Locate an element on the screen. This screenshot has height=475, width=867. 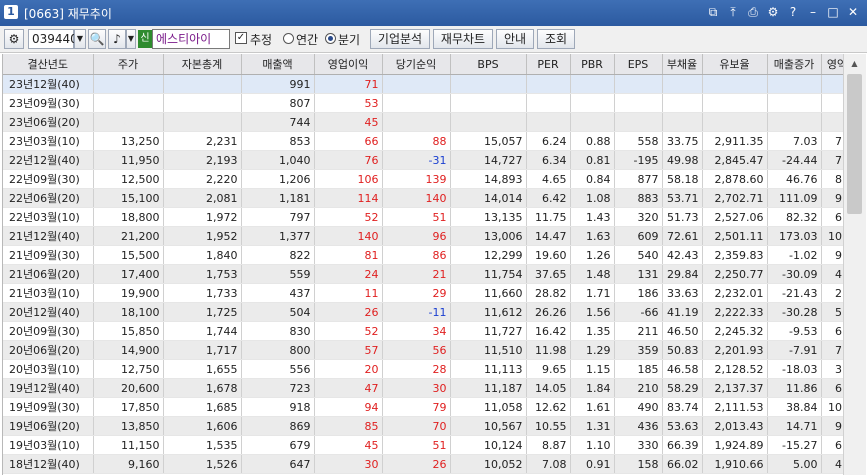
minimize-icon: – is located at coordinates (813, 12).